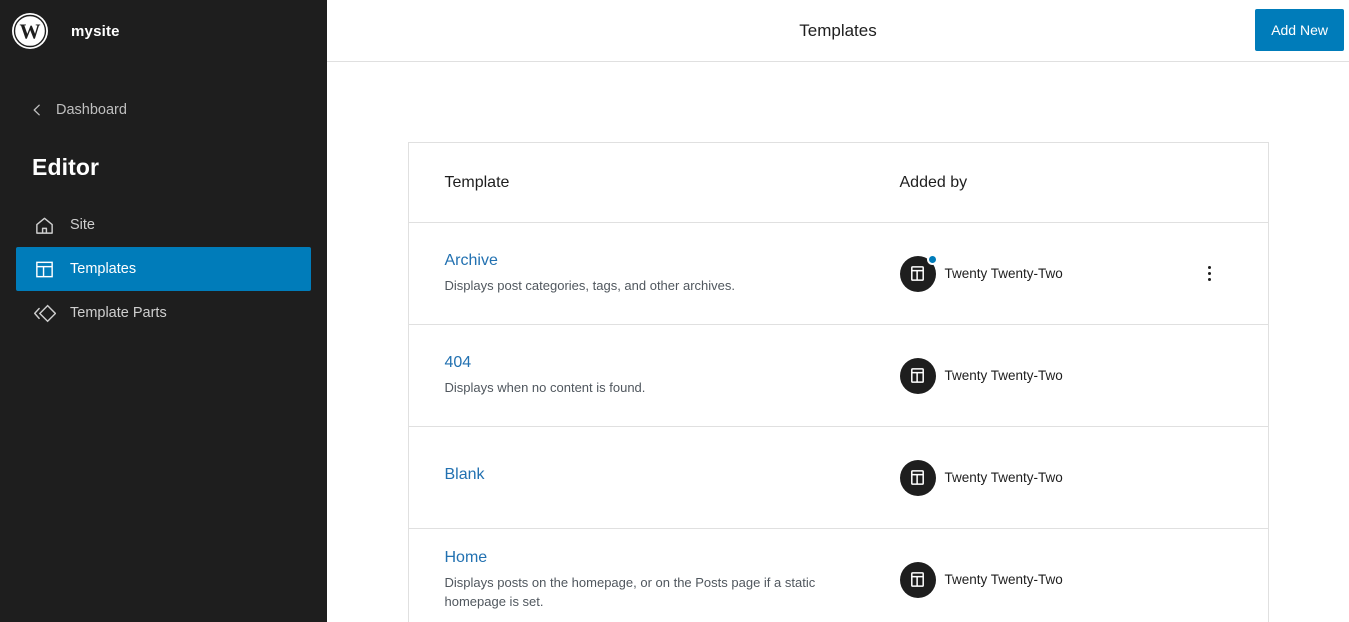 The width and height of the screenshot is (1349, 622). Describe the element at coordinates (672, 261) in the screenshot. I see `template-link: Archive` at that location.